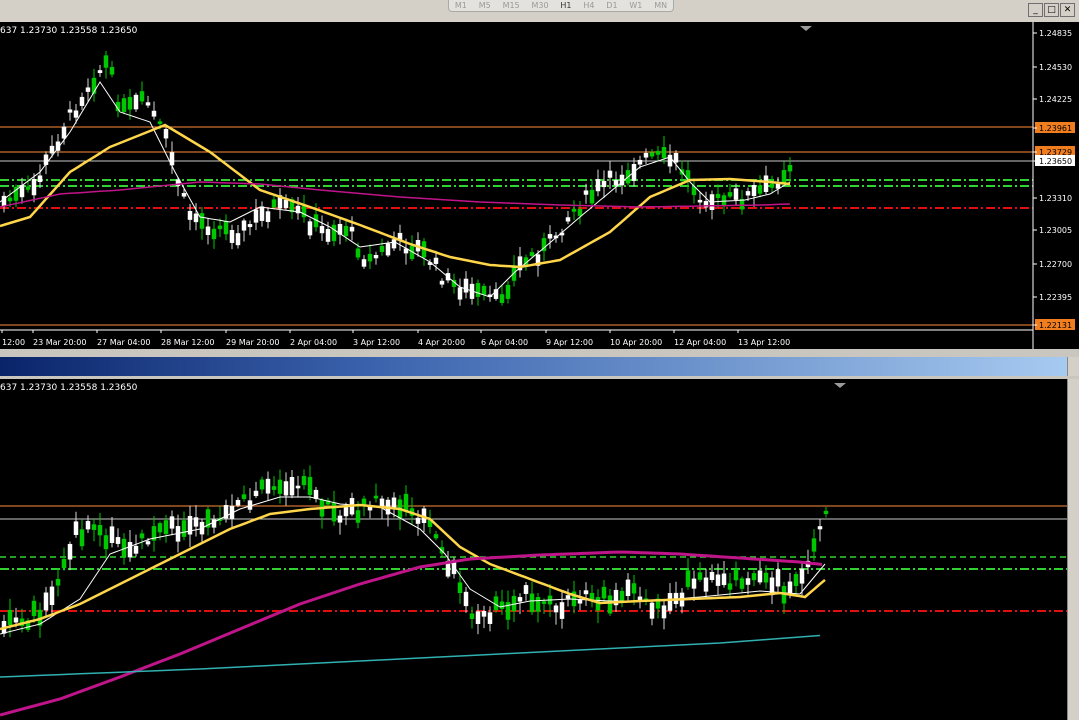 This screenshot has height=720, width=1079. What do you see at coordinates (1073, 549) in the screenshot?
I see `right-scrollbar` at bounding box center [1073, 549].